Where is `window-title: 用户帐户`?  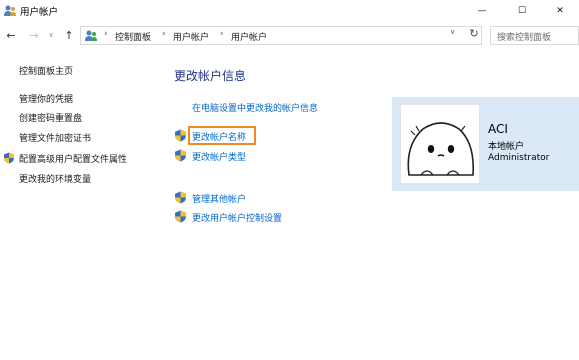
window-title: 用户帐户 is located at coordinates (39, 12).